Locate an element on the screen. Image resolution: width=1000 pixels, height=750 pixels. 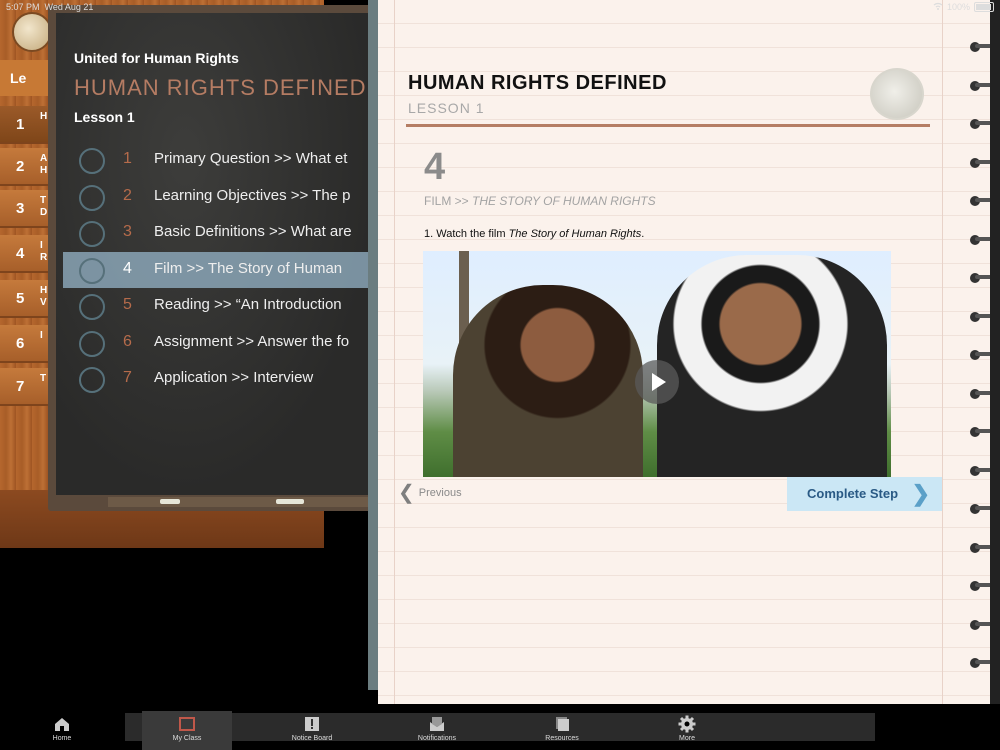
step-label: Basic Definitions >> What are is located at coordinates (253, 231).